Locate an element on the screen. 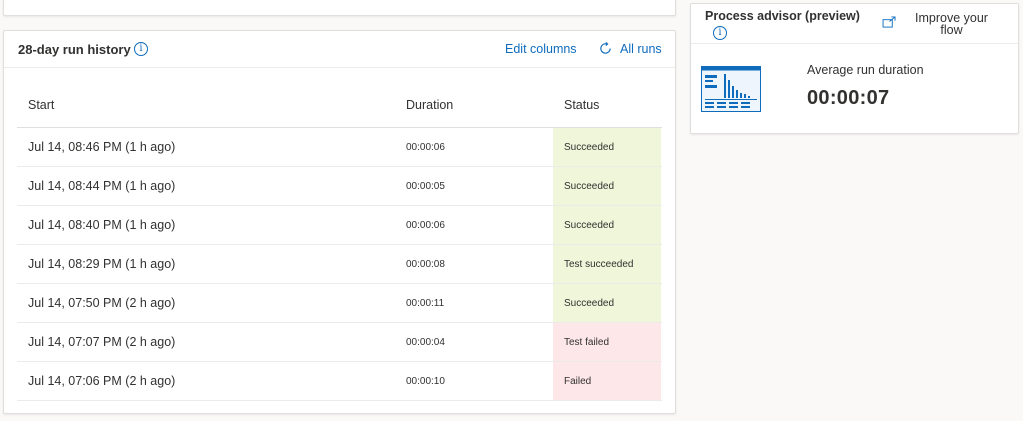  average-run-duration-value: 00:00:07 is located at coordinates (848, 98).